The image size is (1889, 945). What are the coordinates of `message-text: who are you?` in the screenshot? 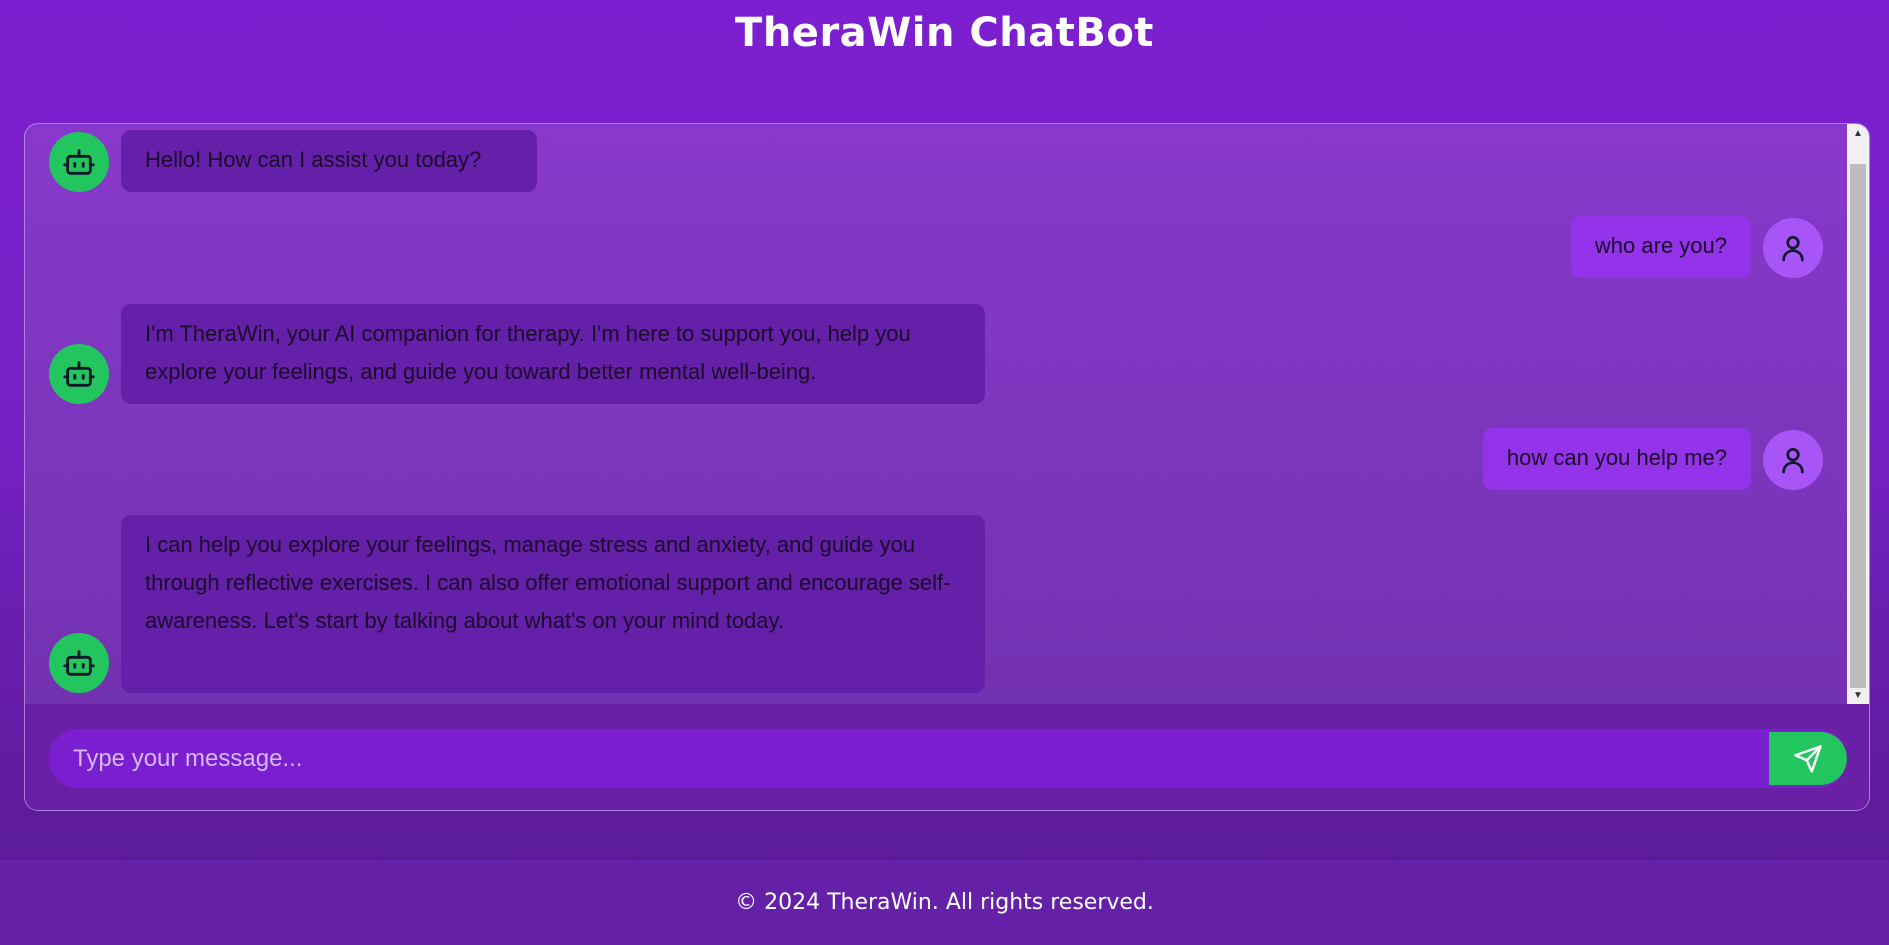 It's located at (1660, 247).